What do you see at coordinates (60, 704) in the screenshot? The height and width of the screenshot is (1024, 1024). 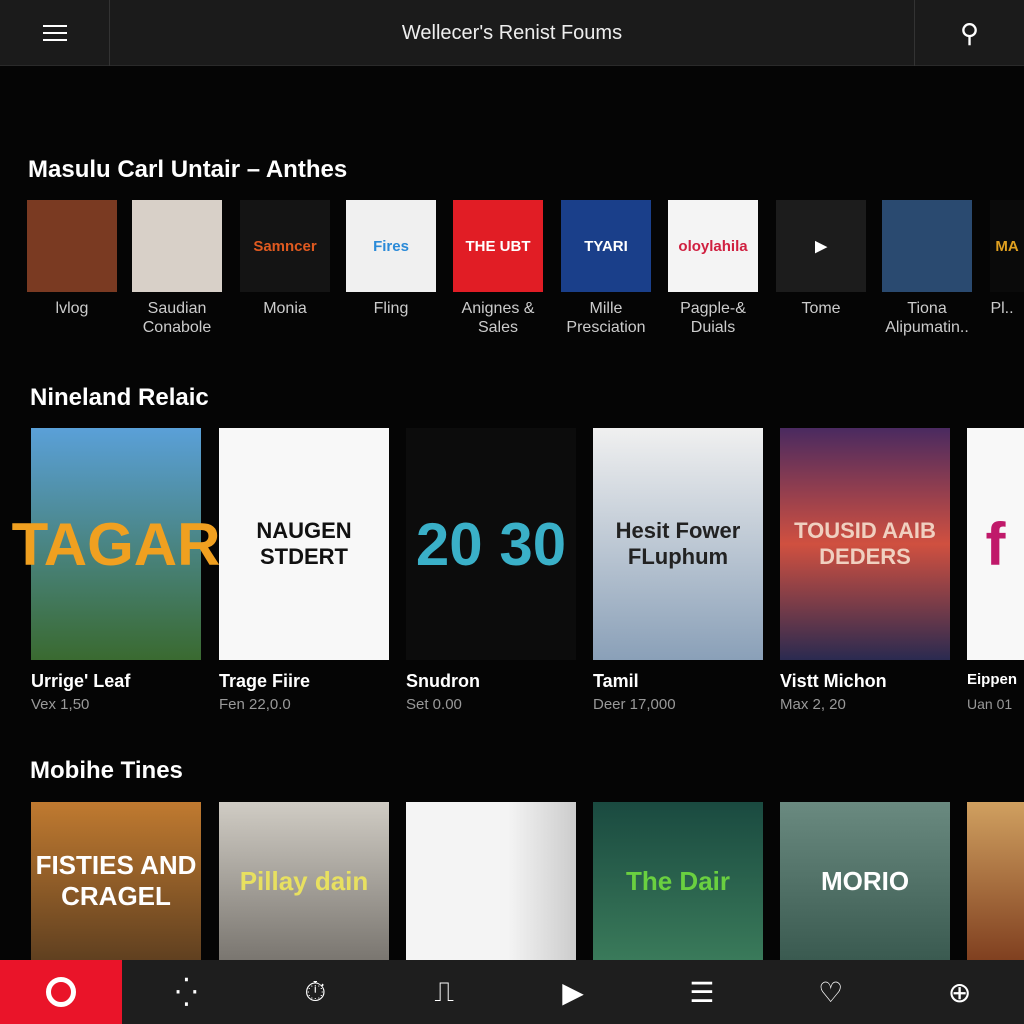 I see `poster-subtitle: Vex 1,50` at bounding box center [60, 704].